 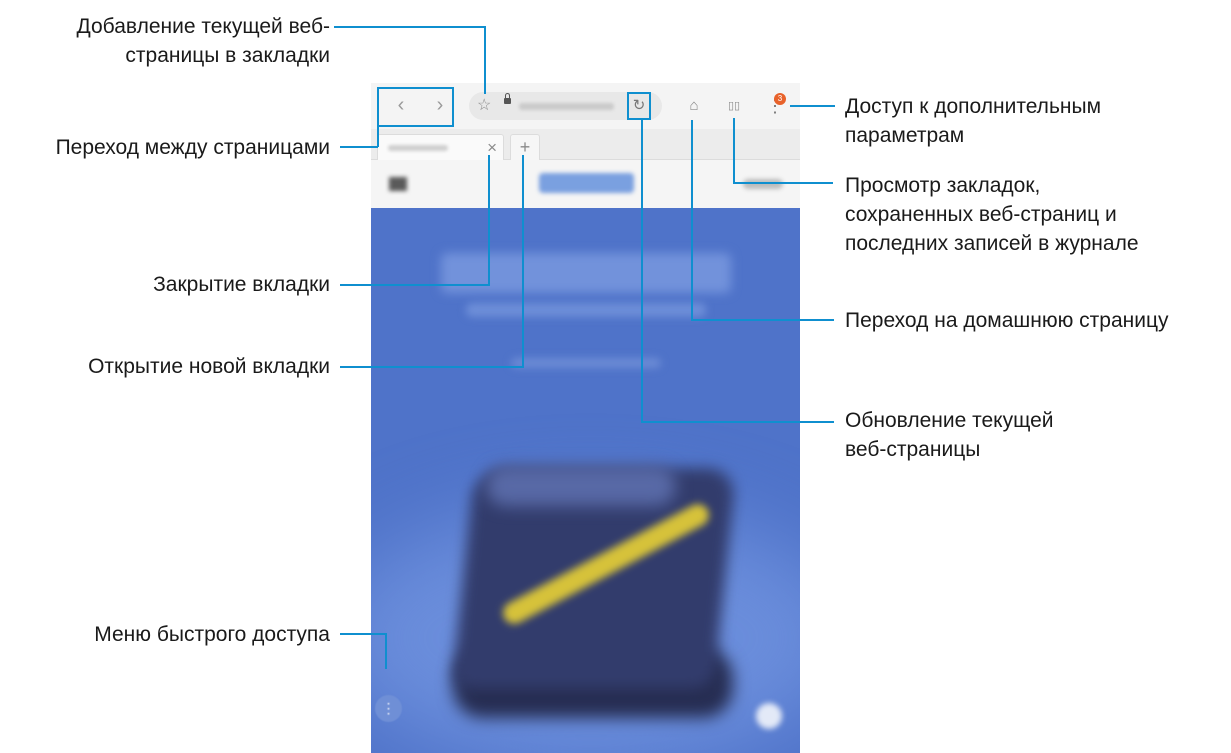 What do you see at coordinates (440, 105) in the screenshot?
I see `forward-icon: ›` at bounding box center [440, 105].